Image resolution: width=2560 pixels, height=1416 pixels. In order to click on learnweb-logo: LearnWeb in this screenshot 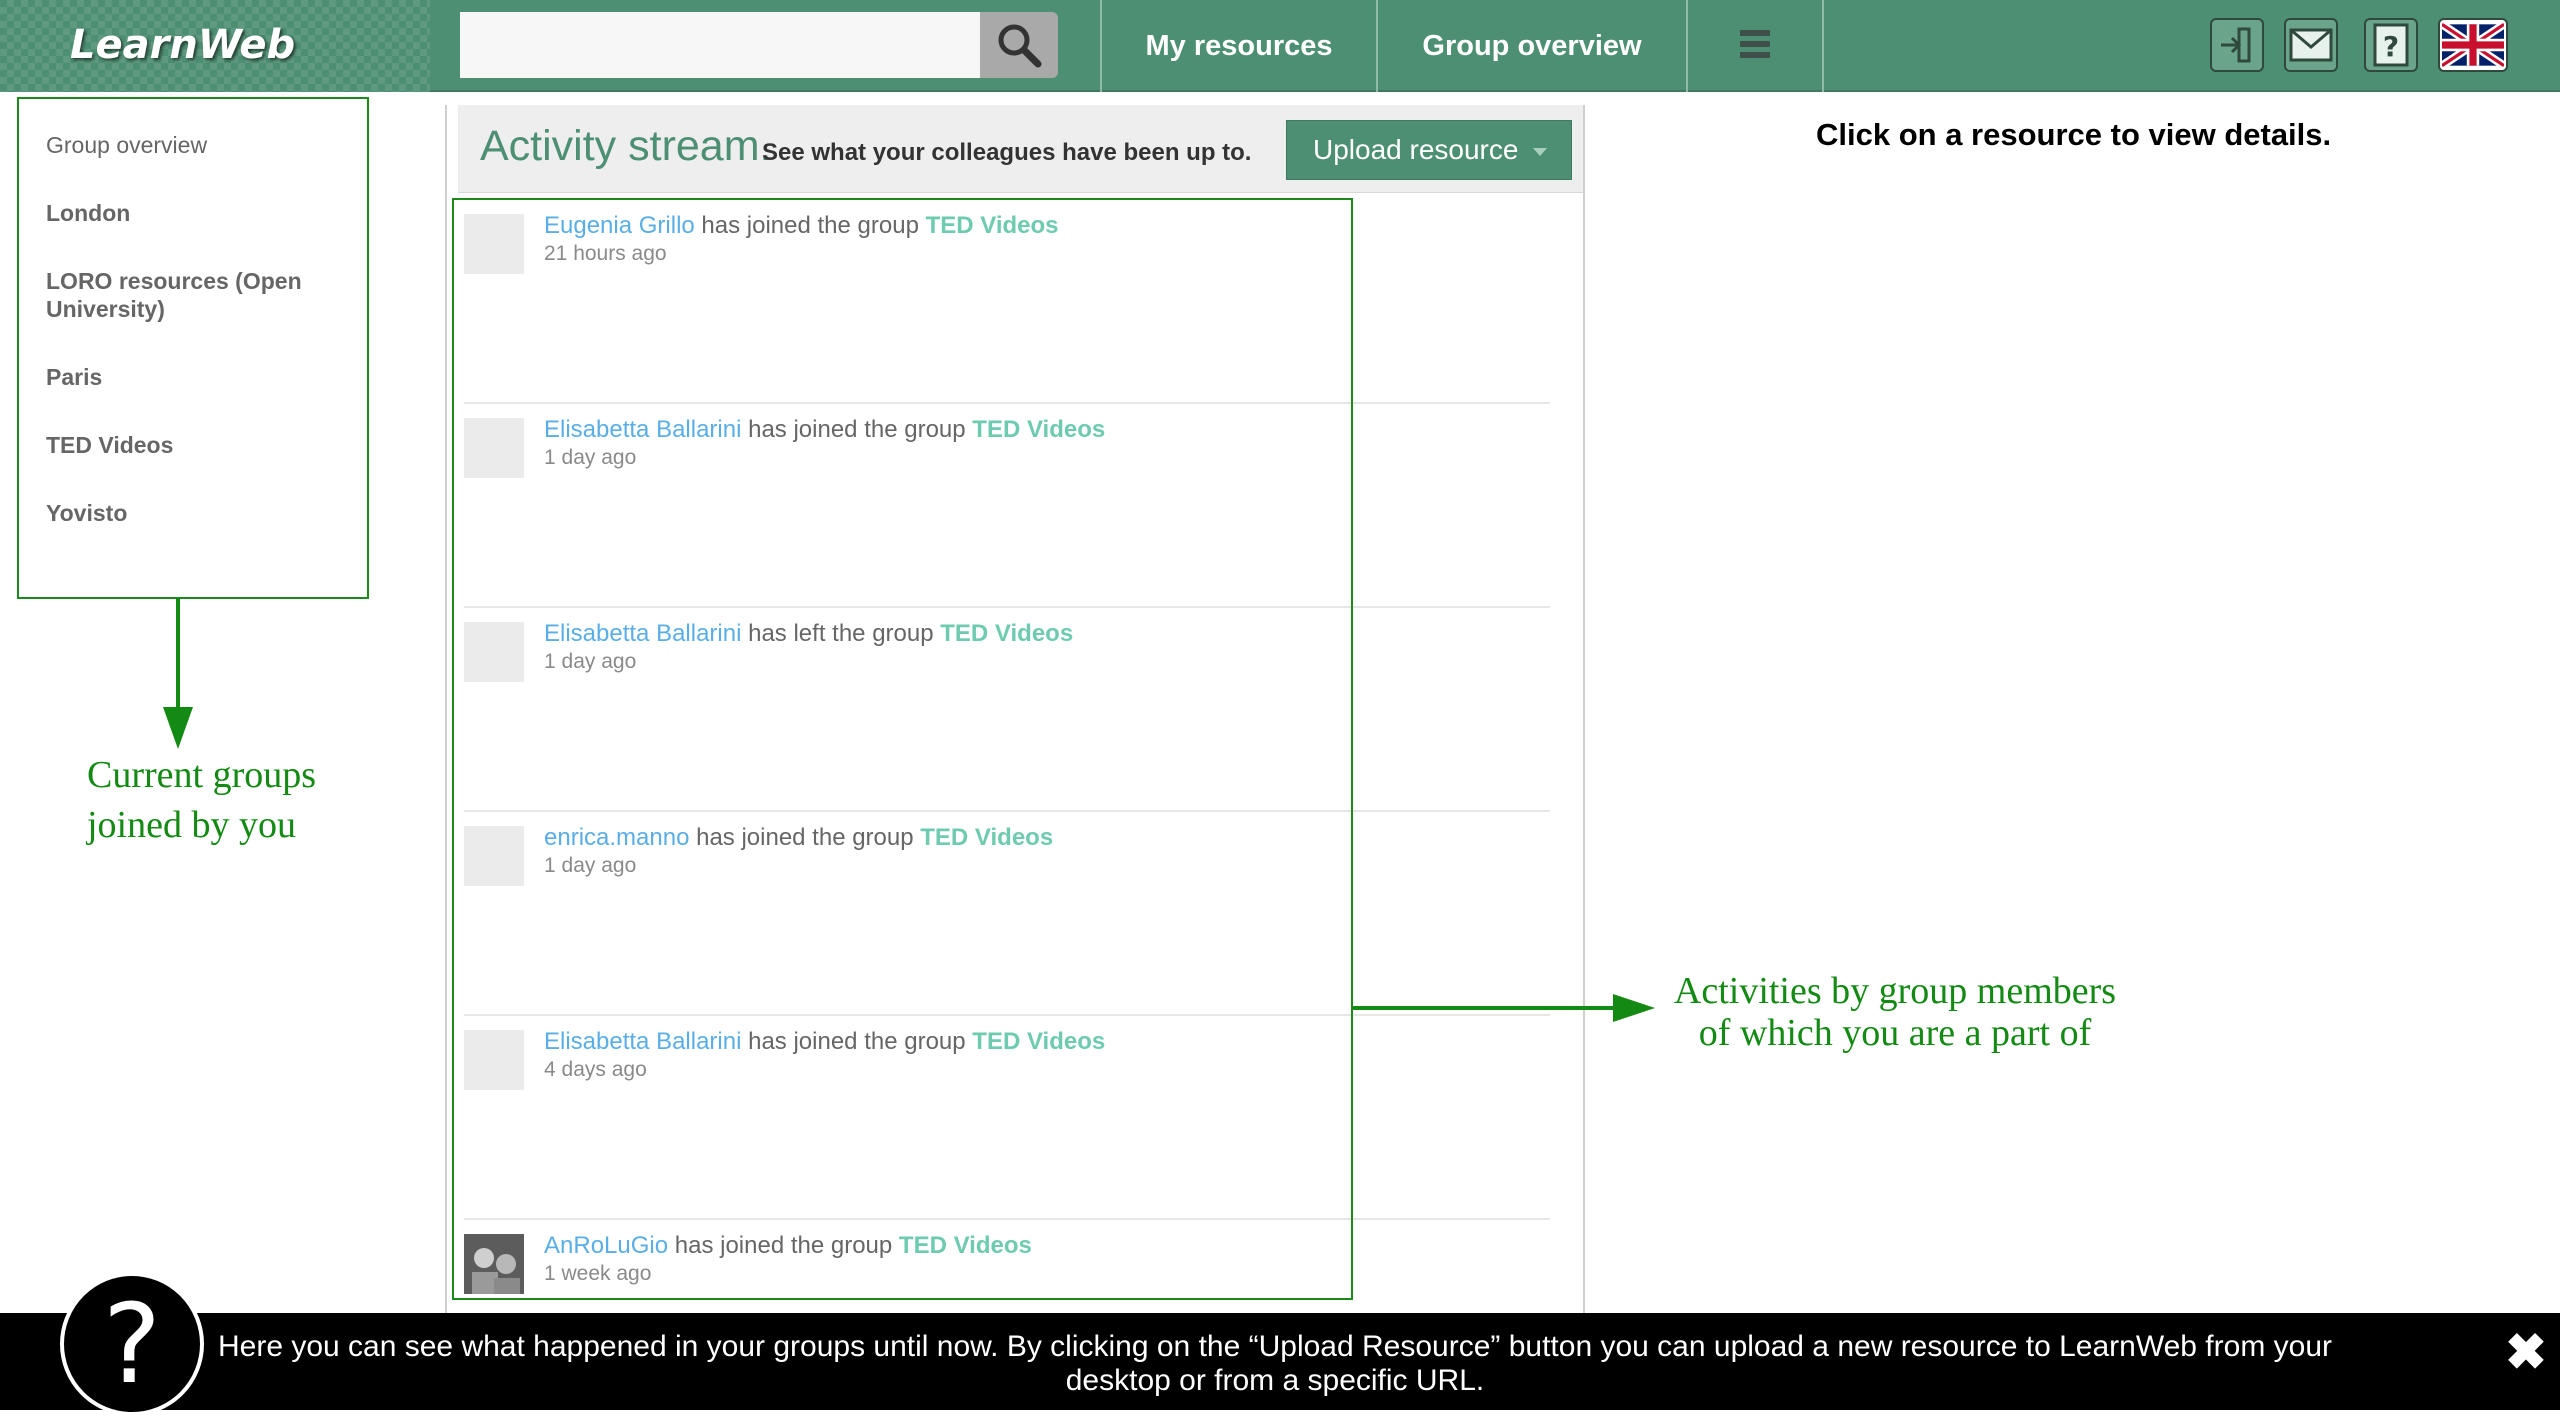, I will do `click(182, 45)`.